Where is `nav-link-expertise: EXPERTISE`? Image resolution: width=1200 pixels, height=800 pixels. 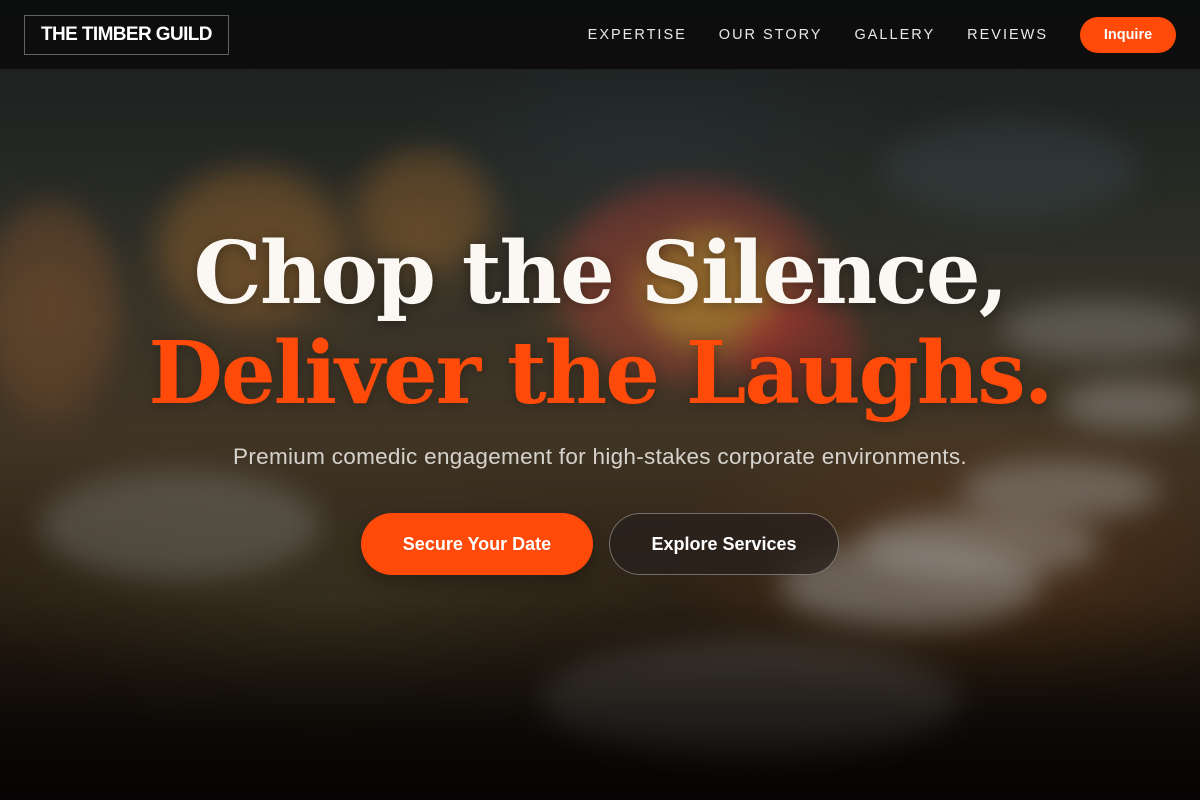
nav-link-expertise: EXPERTISE is located at coordinates (637, 35).